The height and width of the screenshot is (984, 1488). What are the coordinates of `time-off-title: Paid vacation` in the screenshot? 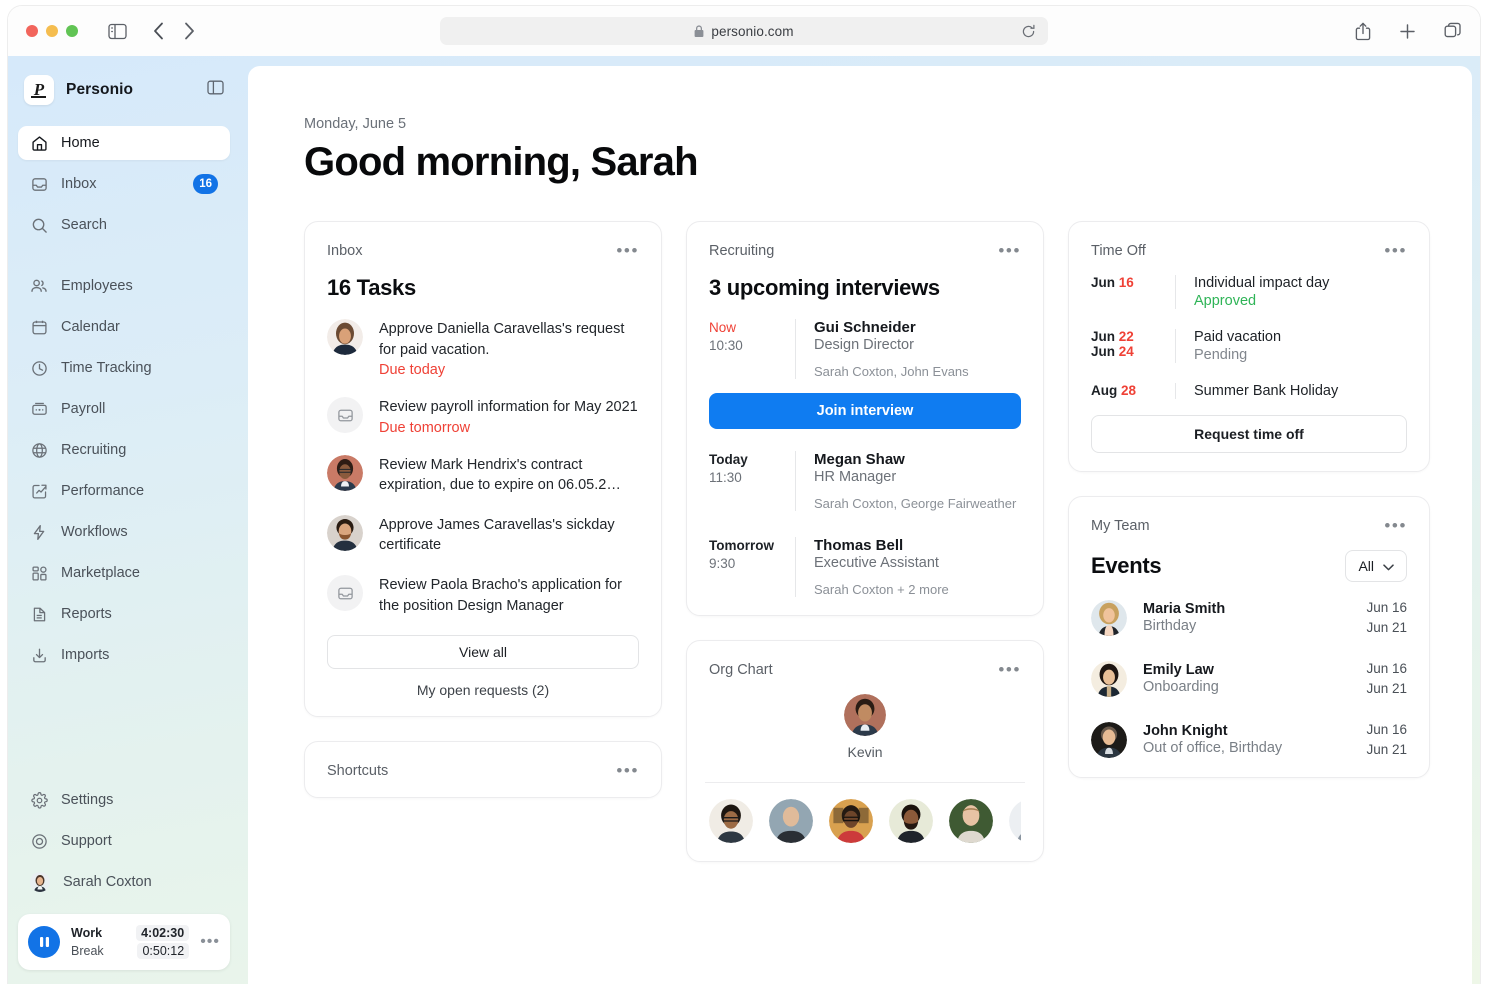 It's located at (1238, 337).